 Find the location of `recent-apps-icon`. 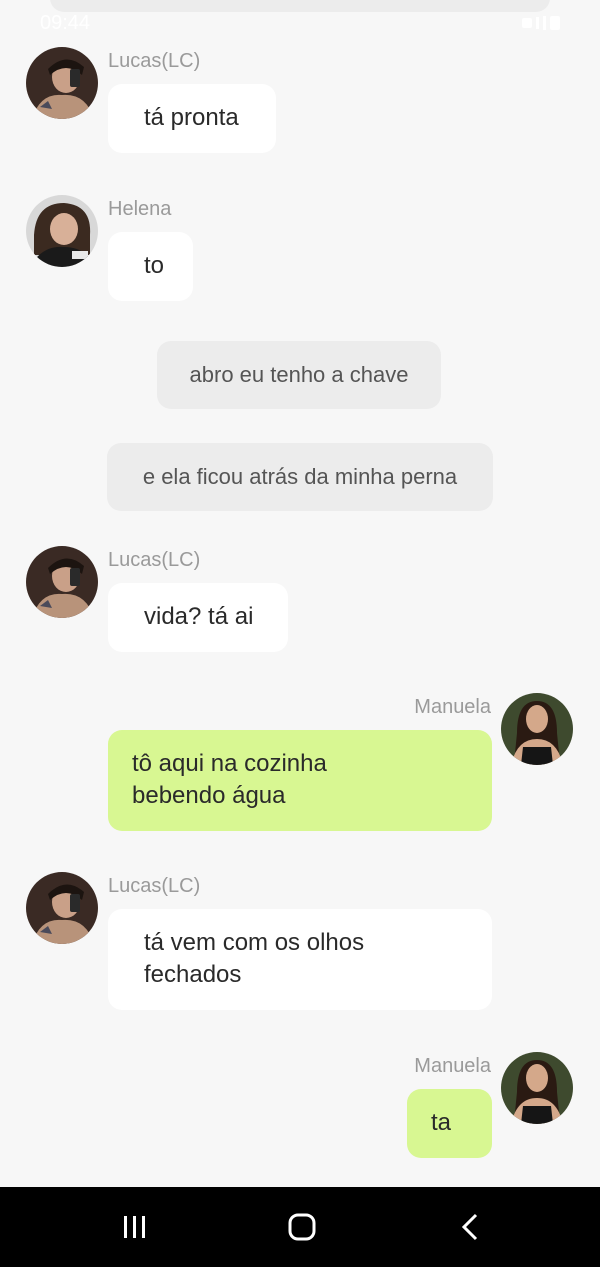

recent-apps-icon is located at coordinates (134, 1227).